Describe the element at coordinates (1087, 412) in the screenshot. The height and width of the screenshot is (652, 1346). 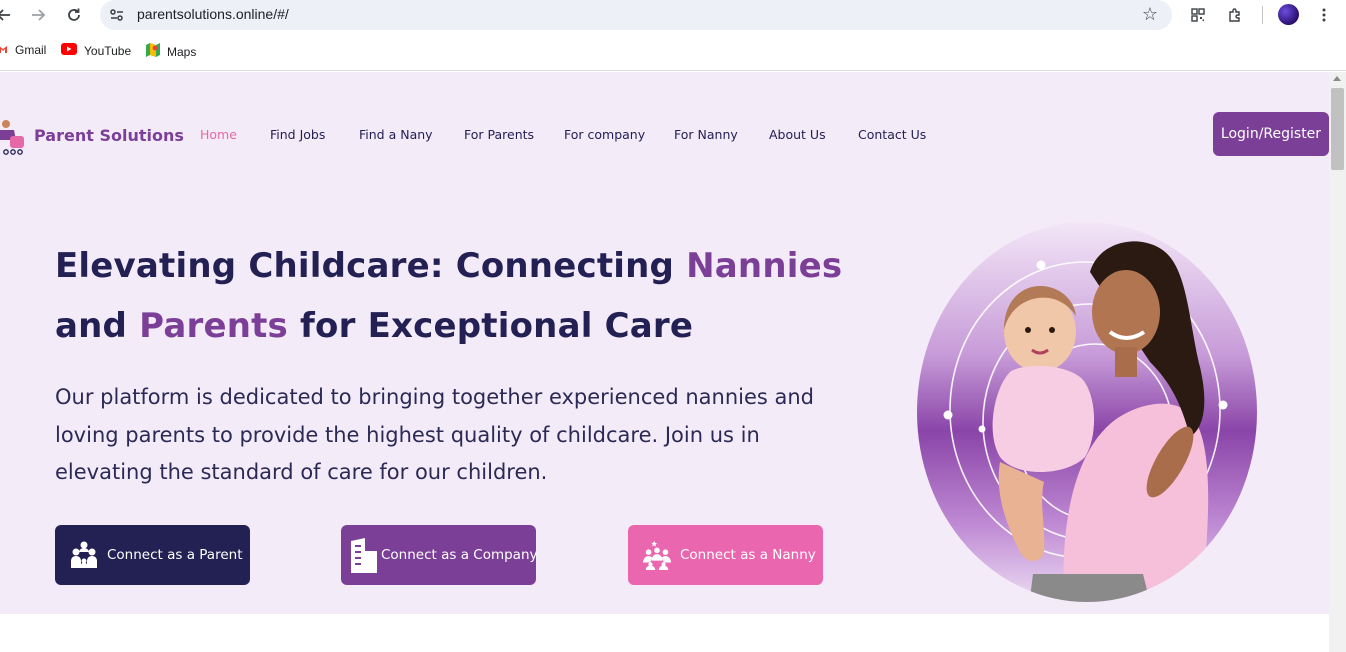
I see `mother-and-baby-image` at that location.